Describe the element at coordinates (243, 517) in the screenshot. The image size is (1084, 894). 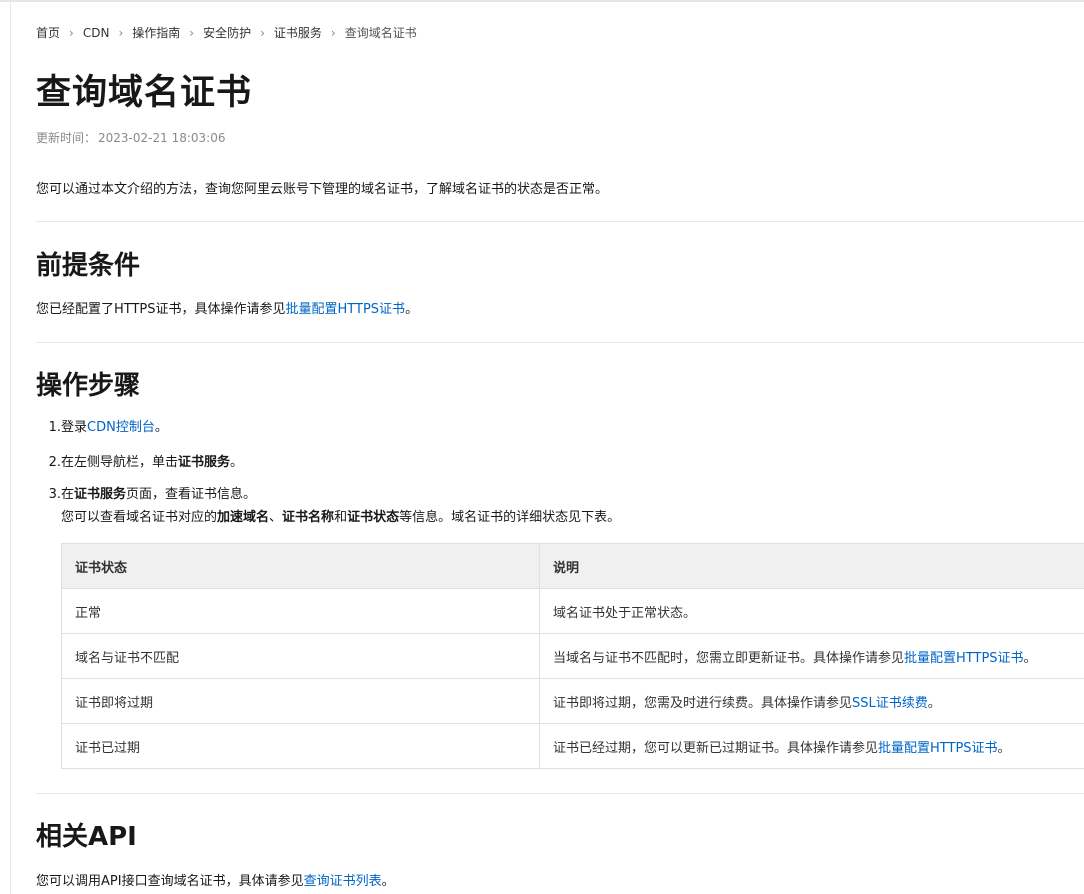
I see `detail-bold: 加速域名` at that location.